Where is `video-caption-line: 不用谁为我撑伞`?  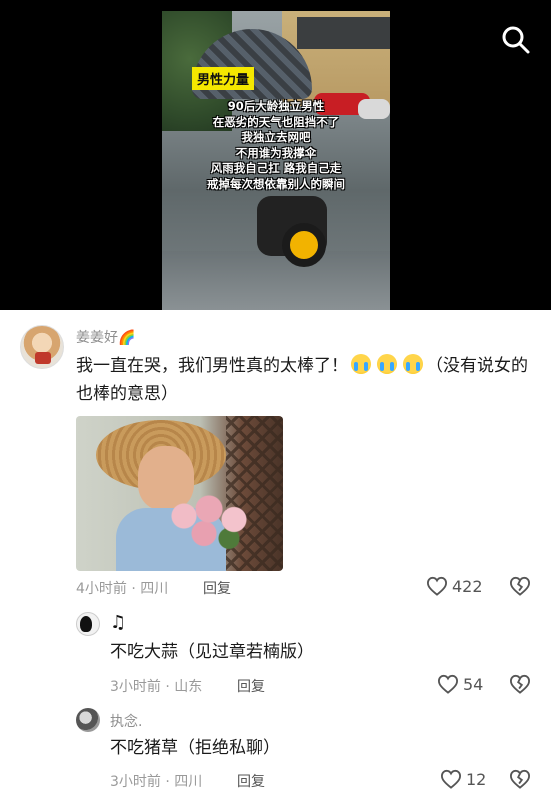
video-caption-line: 不用谁为我撑伞 is located at coordinates (276, 152).